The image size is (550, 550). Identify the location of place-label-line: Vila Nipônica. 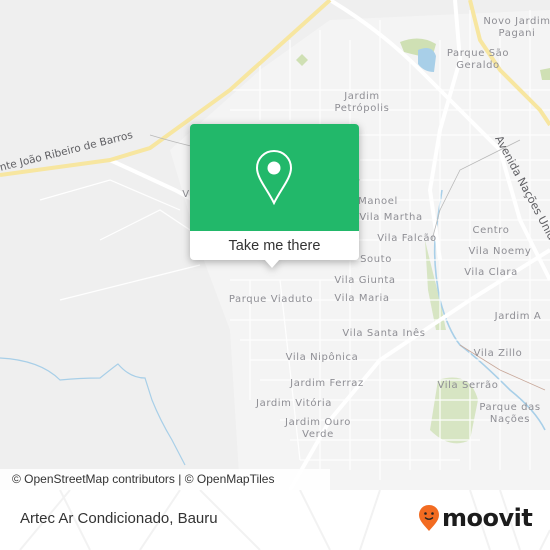
(322, 357).